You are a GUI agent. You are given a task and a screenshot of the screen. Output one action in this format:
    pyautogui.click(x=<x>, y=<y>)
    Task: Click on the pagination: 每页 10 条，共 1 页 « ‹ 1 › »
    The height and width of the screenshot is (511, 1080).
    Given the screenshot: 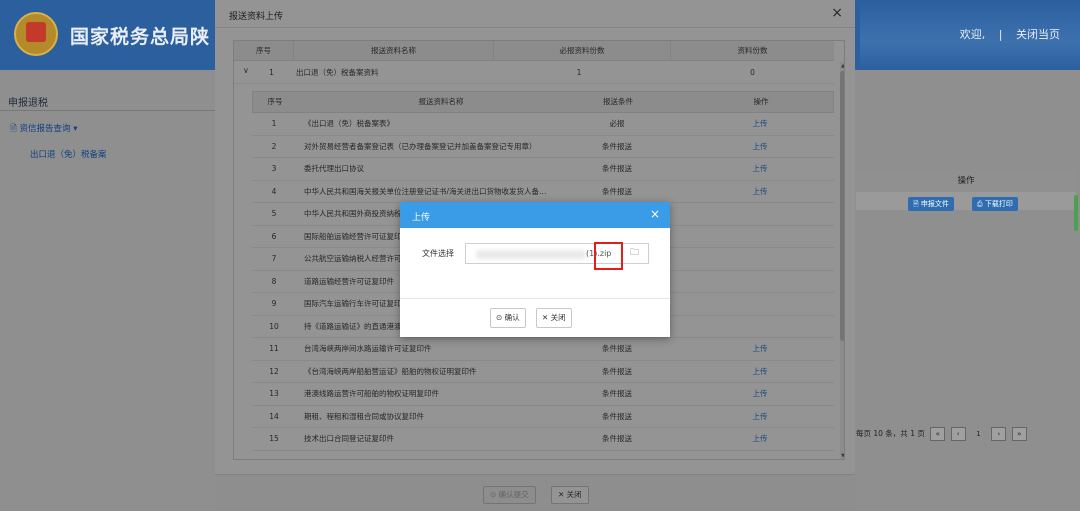 What is the action you would take?
    pyautogui.click(x=941, y=434)
    